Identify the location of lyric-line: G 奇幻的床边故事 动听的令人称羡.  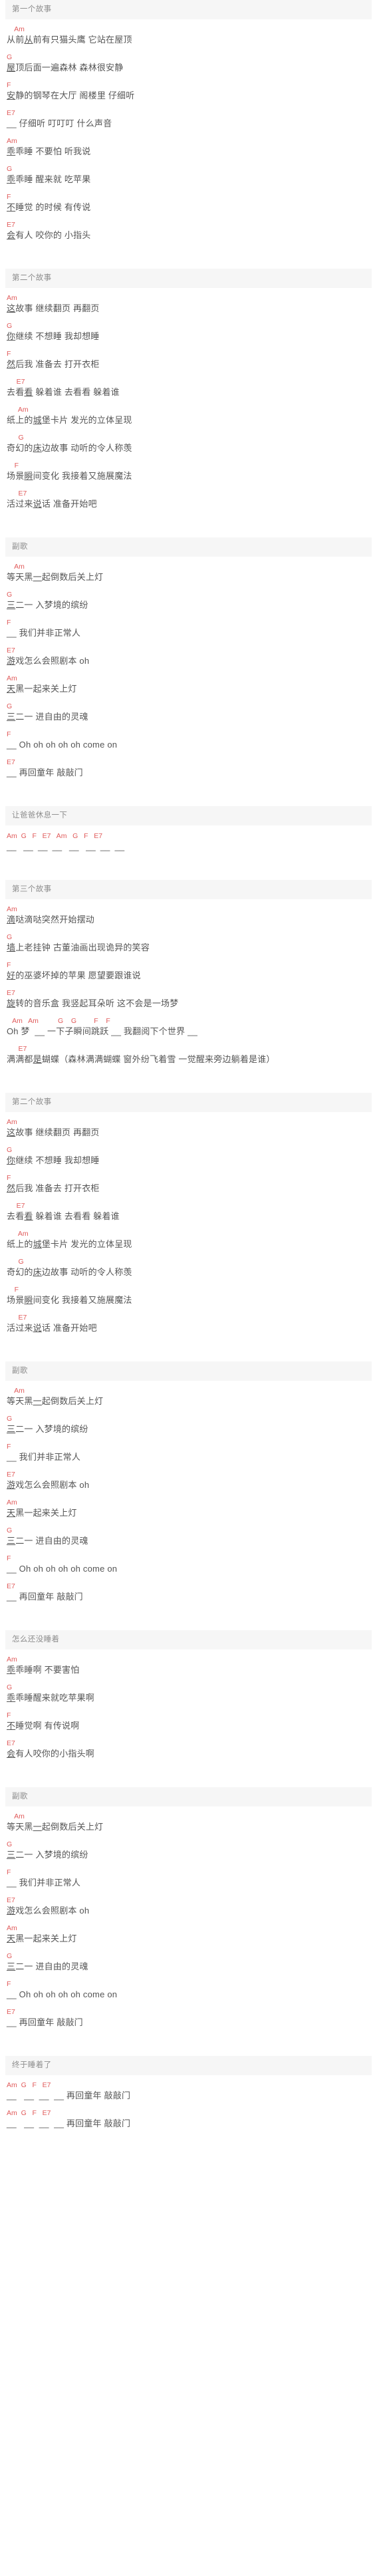
(192, 444).